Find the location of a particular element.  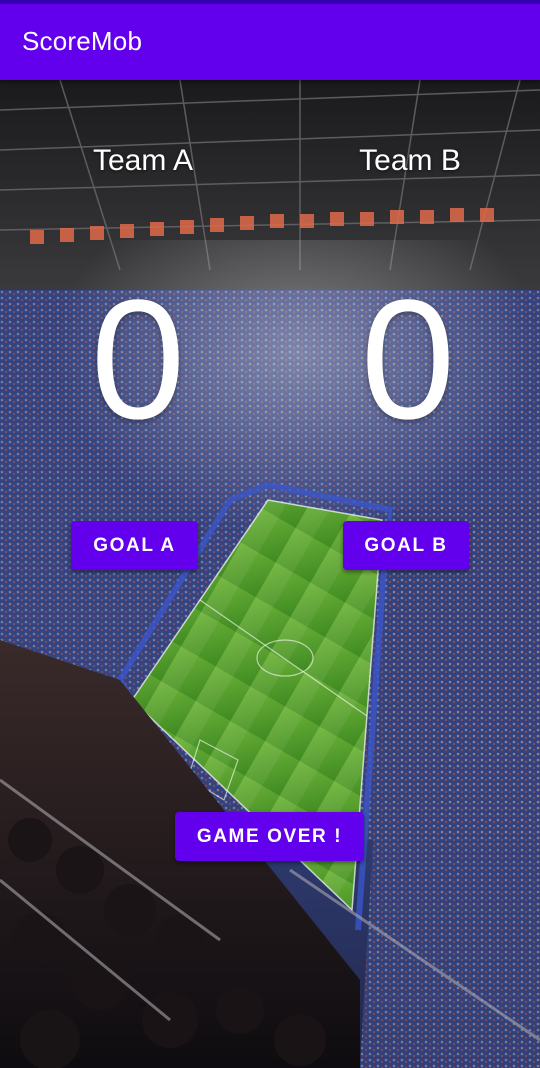

team-b-name: Team B is located at coordinates (410, 160).